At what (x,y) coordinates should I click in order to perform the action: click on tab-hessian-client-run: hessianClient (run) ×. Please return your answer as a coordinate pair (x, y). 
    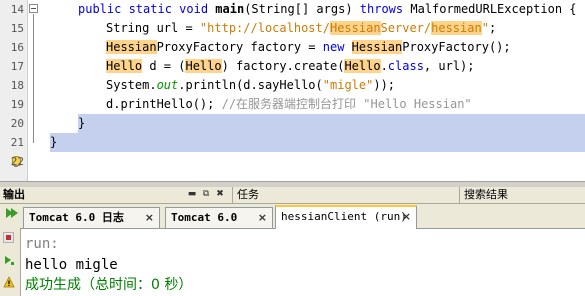
    Looking at the image, I should click on (346, 217).